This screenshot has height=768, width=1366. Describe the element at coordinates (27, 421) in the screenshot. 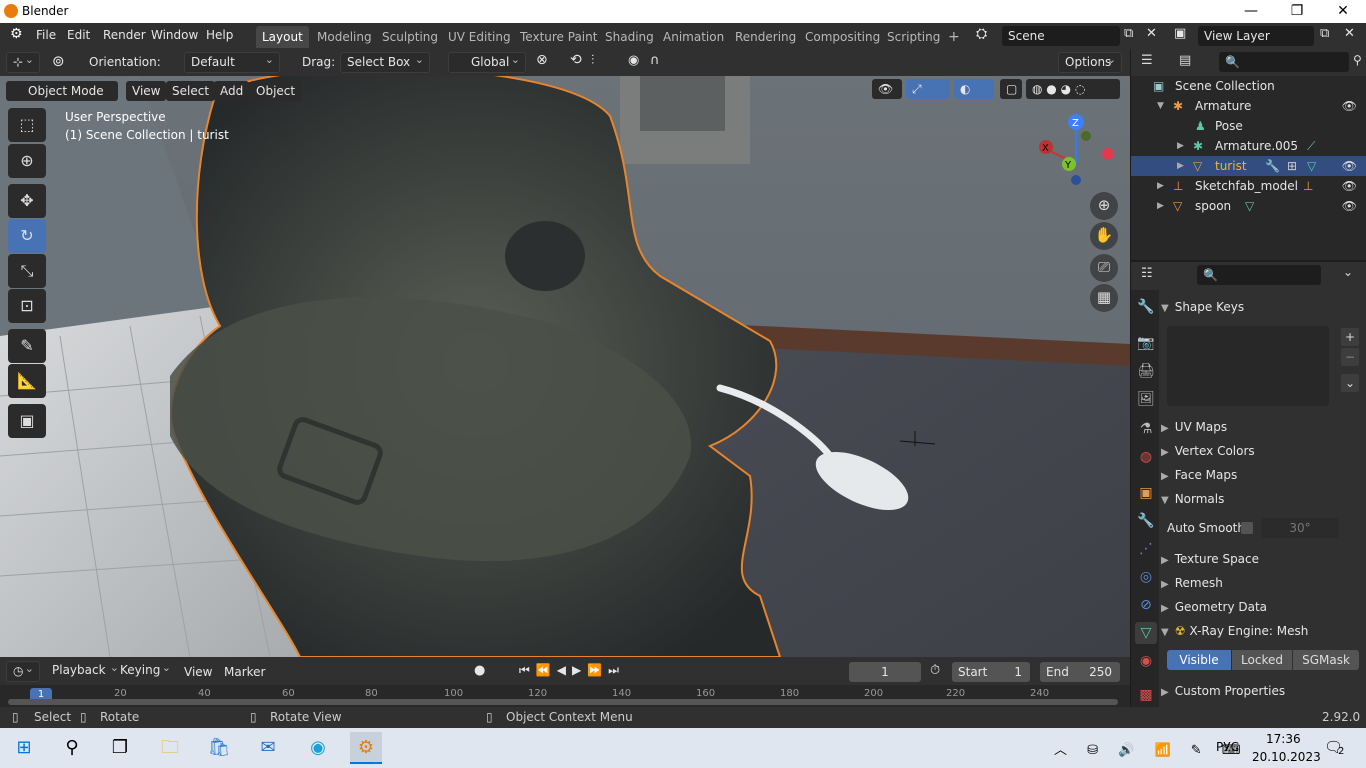

I see `add-cube-tool-icon: ▣` at that location.